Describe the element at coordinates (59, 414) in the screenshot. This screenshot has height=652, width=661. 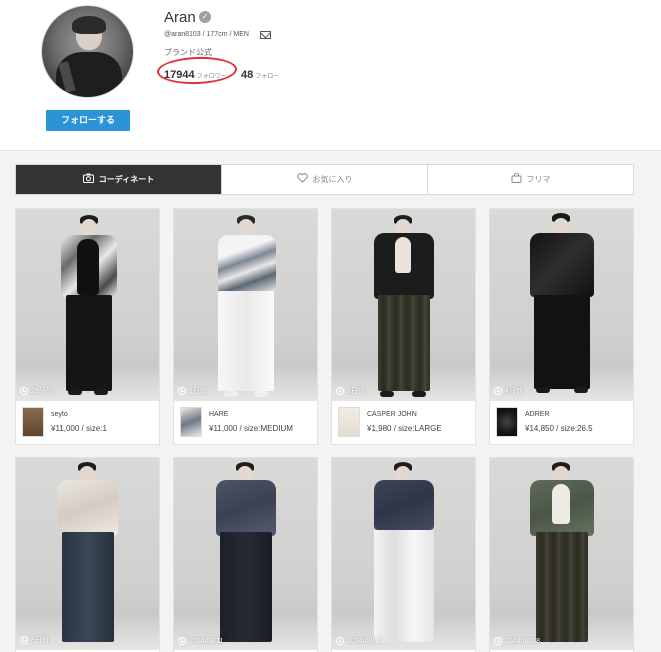
I see `item-brand: seyto` at that location.